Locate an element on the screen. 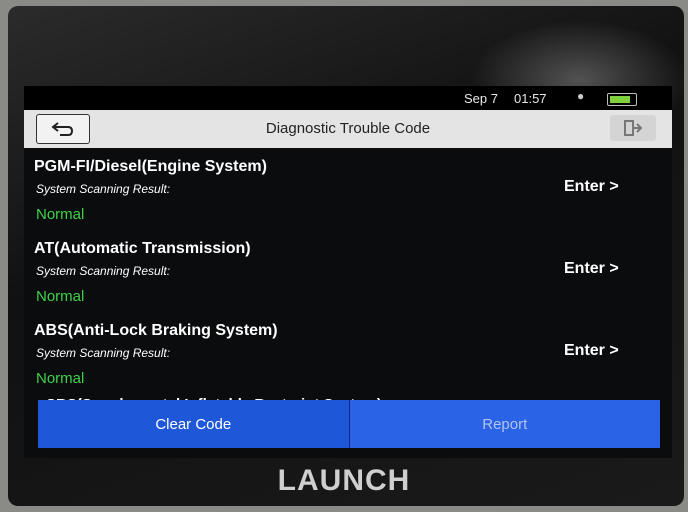  exit-button is located at coordinates (633, 128).